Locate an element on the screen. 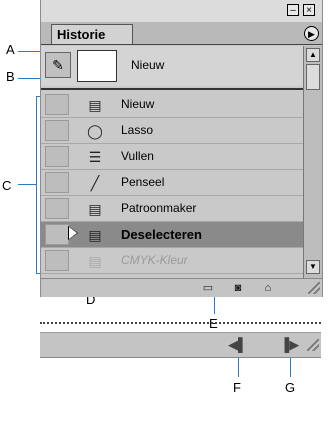 The width and height of the screenshot is (332, 427). snapshot-separator is located at coordinates (172, 89).